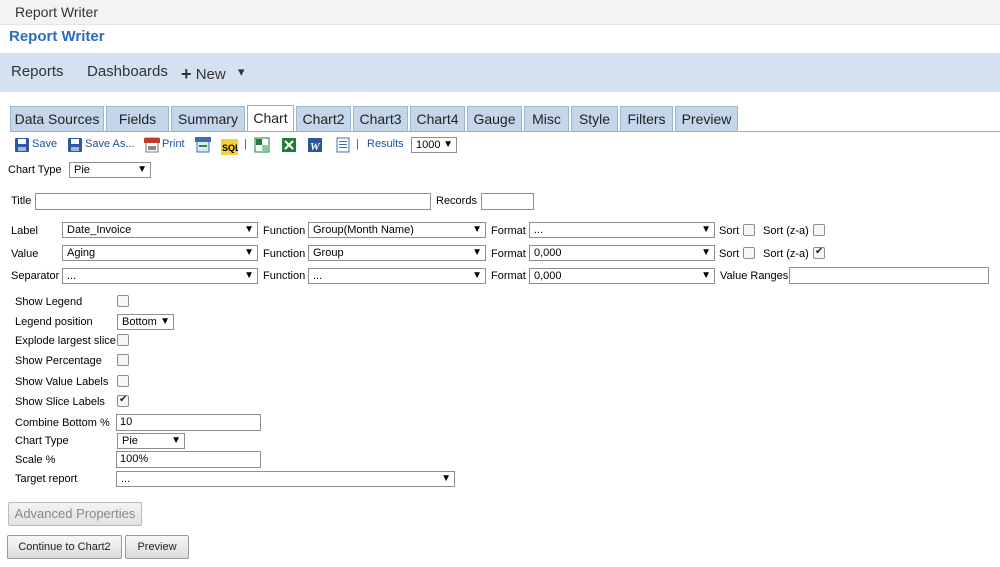 Image resolution: width=1000 pixels, height=567 pixels. I want to click on scale-input: 100%, so click(188, 459).